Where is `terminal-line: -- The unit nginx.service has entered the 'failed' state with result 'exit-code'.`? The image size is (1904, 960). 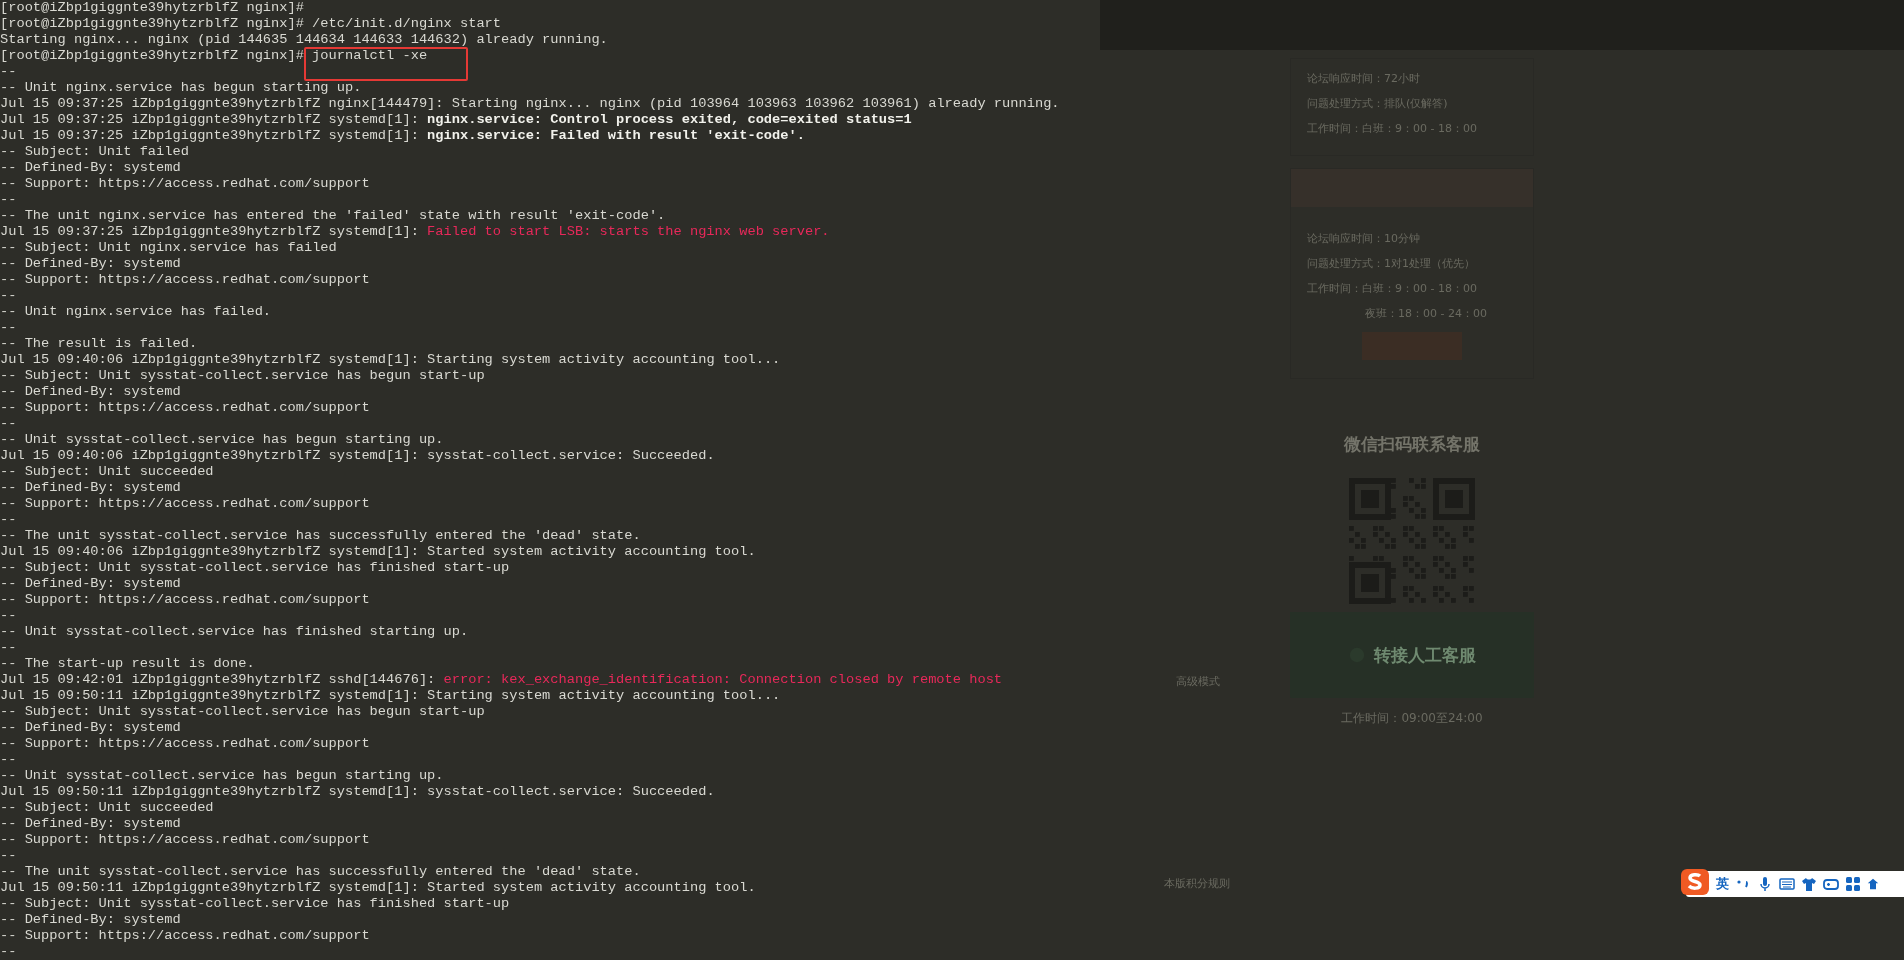 terminal-line: -- The unit nginx.service has entered the 'failed' state with result 'exit-code'. is located at coordinates (333, 216).